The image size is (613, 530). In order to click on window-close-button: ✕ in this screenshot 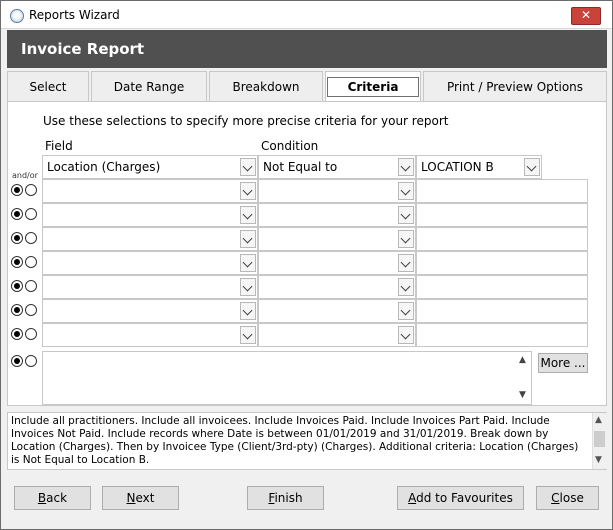, I will do `click(586, 16)`.